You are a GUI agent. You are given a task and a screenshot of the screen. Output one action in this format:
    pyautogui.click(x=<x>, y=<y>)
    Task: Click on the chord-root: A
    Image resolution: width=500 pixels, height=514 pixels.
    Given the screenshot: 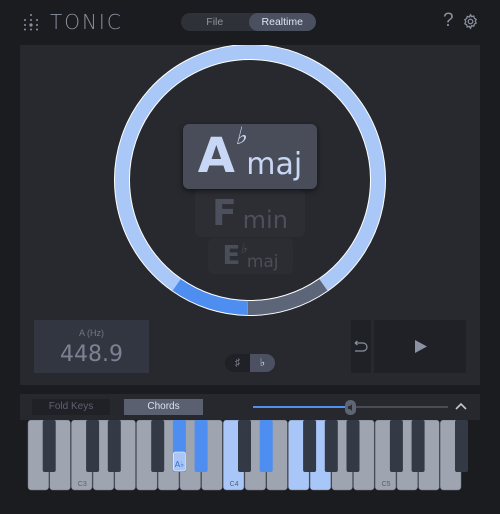 What is the action you would take?
    pyautogui.click(x=216, y=156)
    